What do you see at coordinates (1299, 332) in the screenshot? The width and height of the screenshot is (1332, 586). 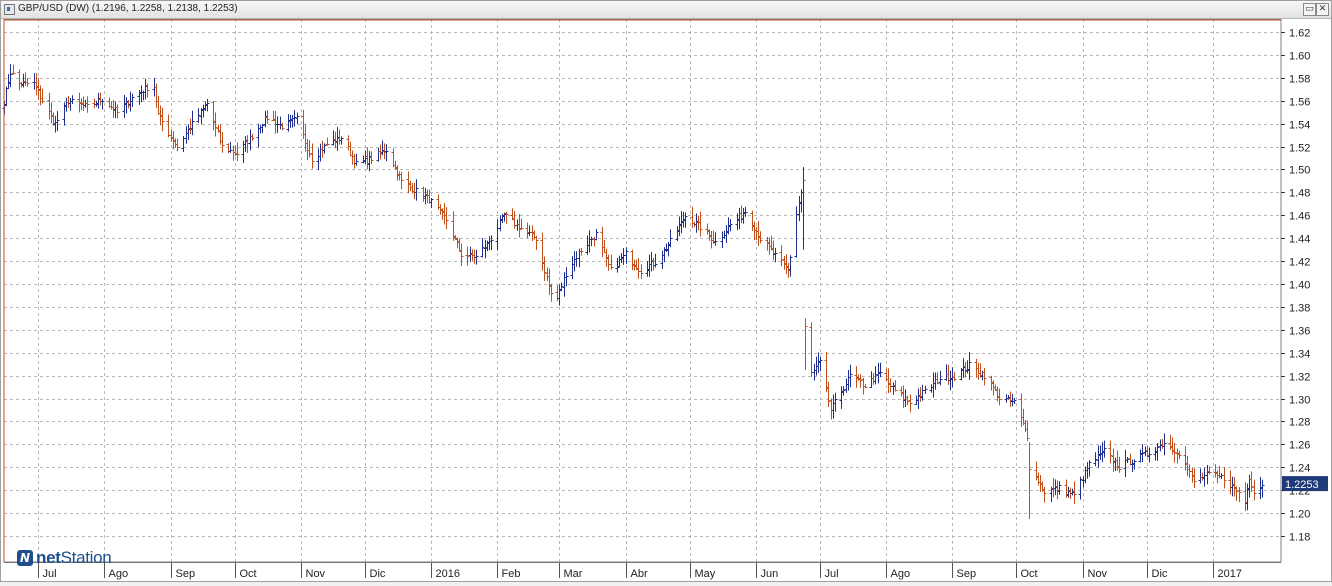 I see `y-tick-label: 1.36` at bounding box center [1299, 332].